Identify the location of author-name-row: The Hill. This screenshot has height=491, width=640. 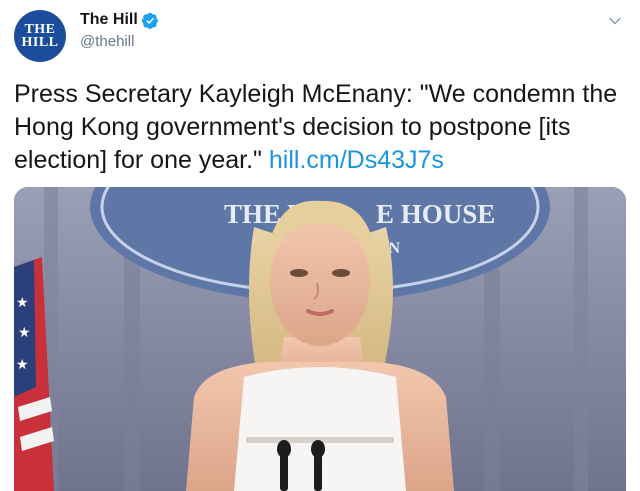
(119, 20).